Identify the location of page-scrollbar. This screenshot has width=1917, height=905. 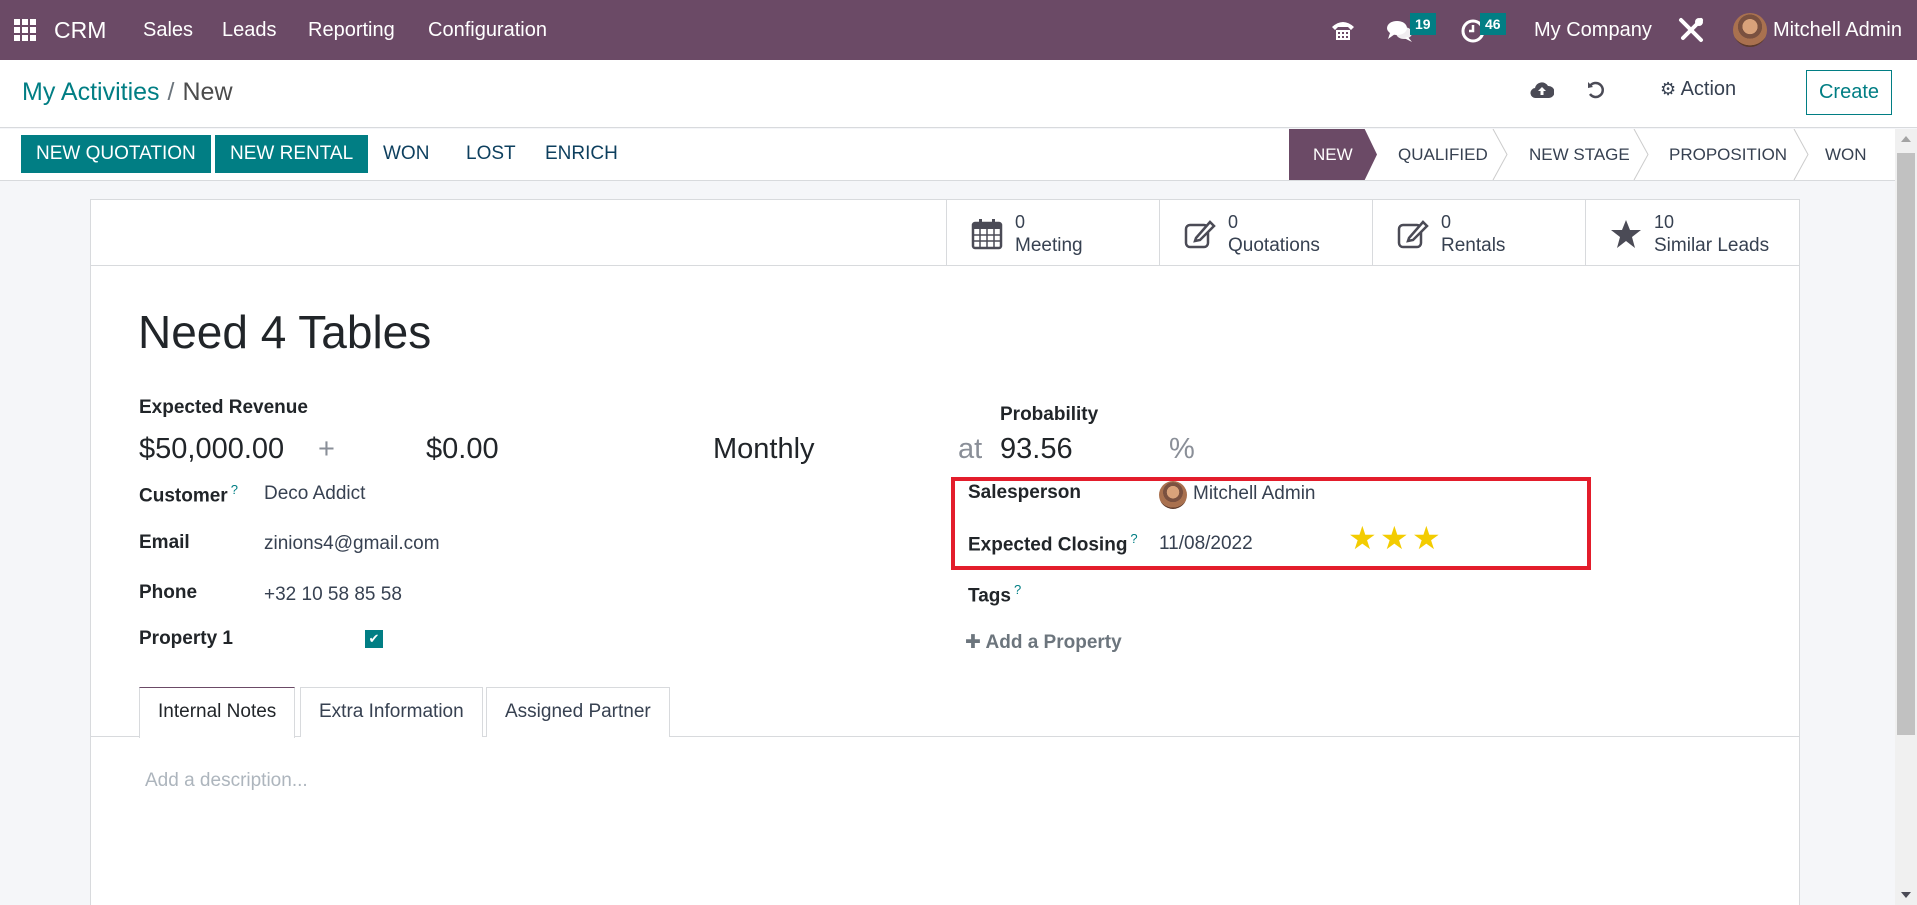
(1906, 517).